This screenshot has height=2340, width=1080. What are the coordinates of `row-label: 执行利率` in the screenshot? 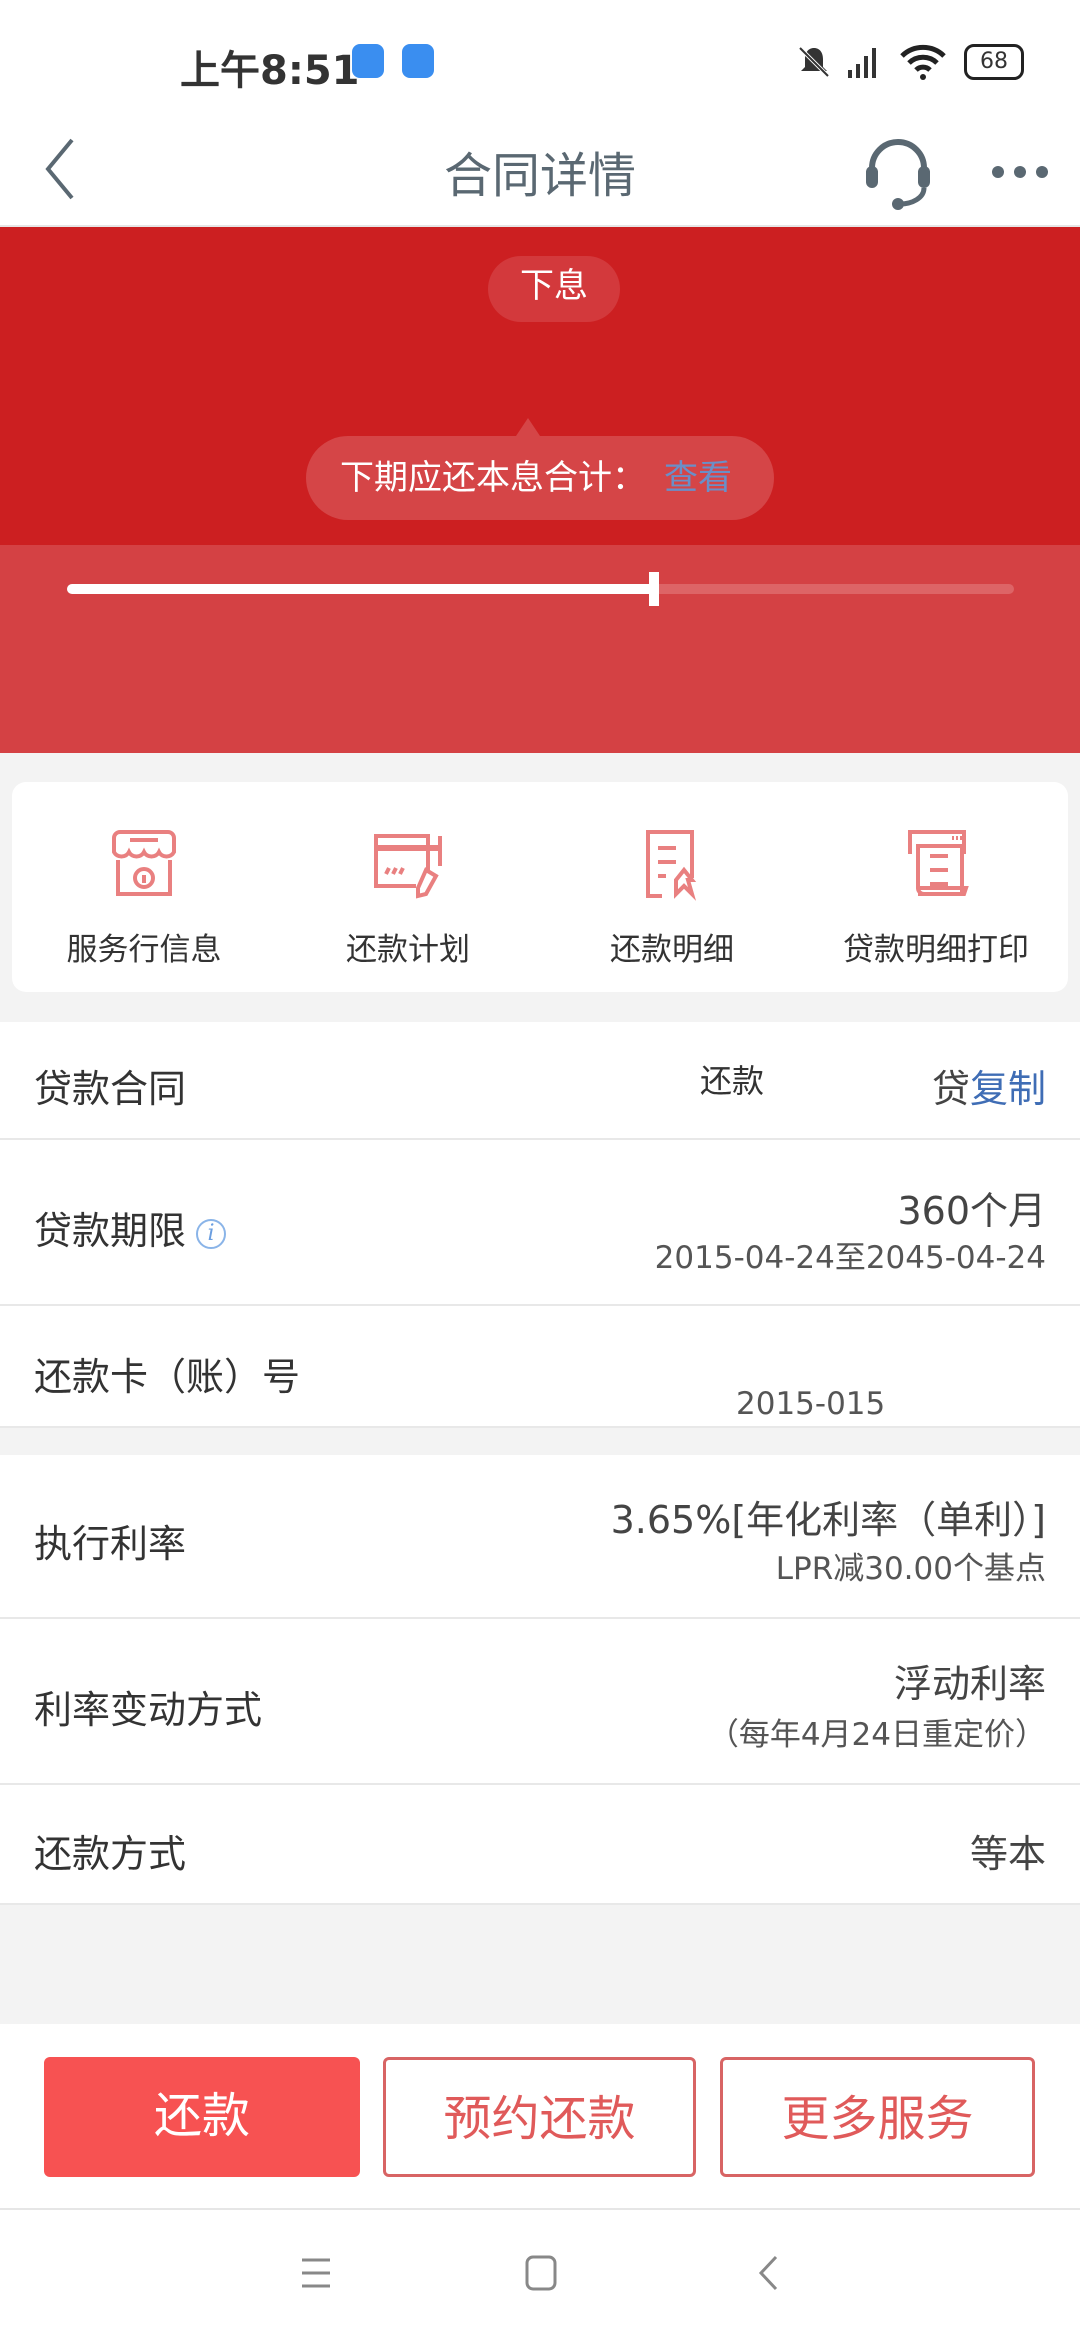 It's located at (110, 1544).